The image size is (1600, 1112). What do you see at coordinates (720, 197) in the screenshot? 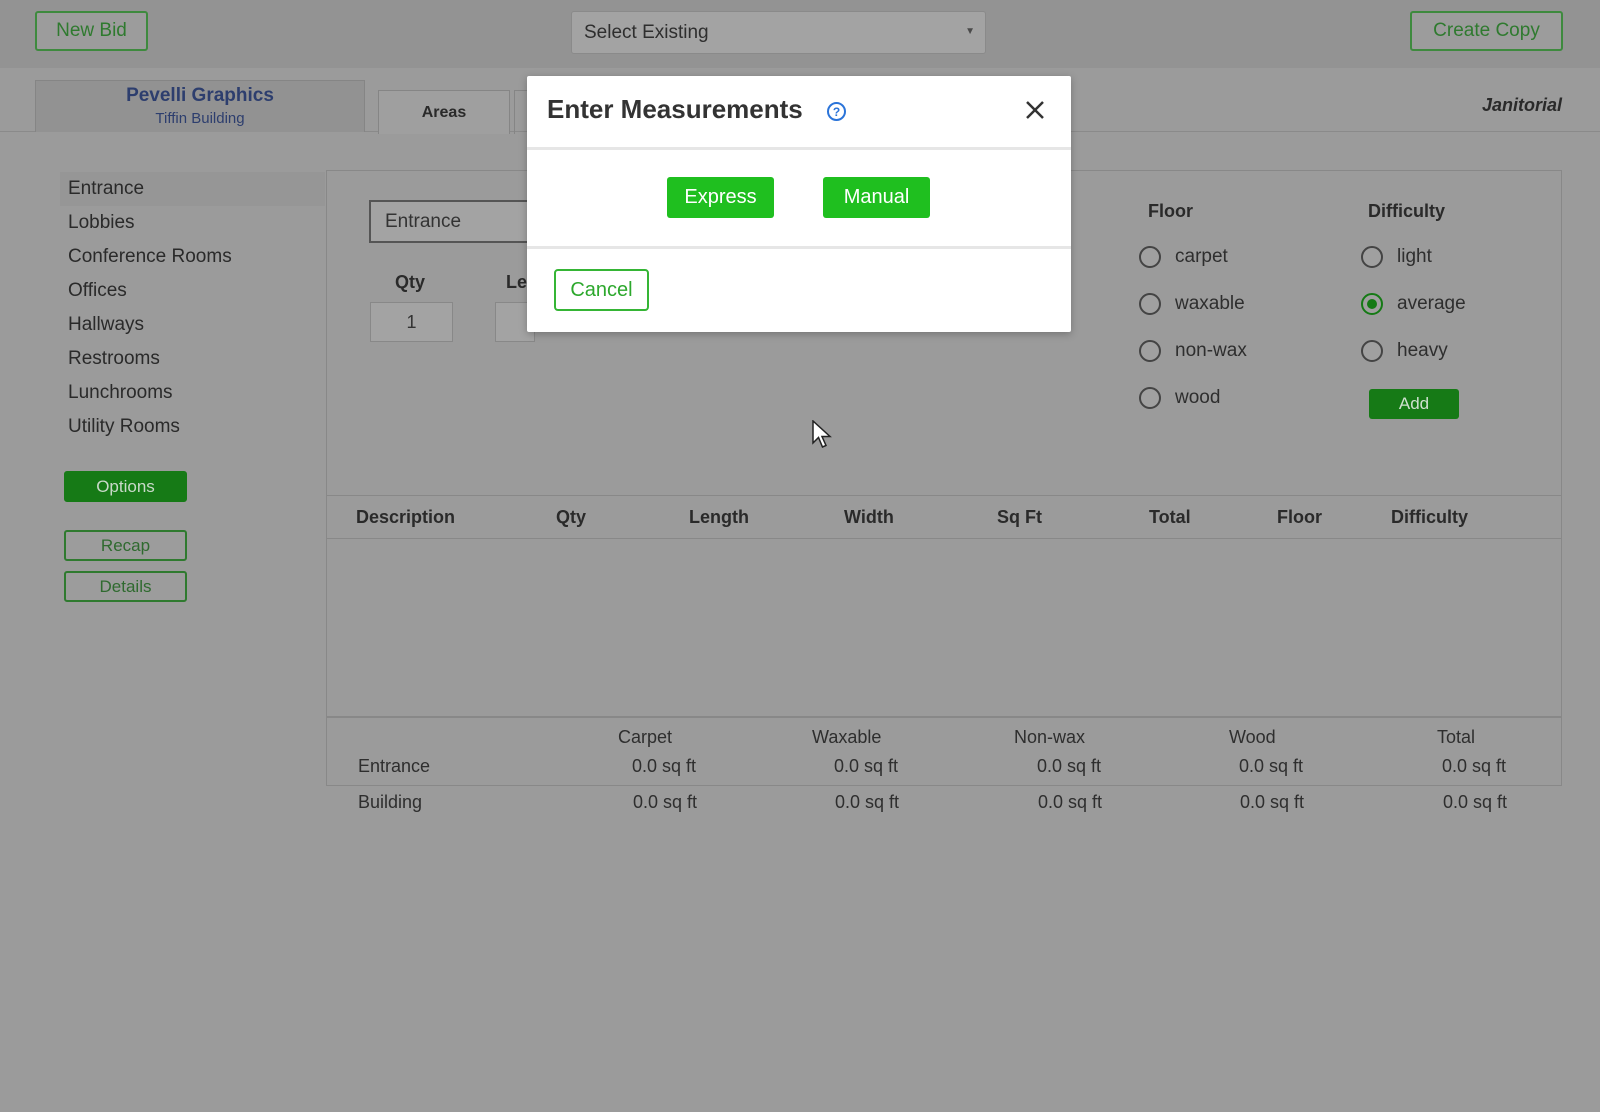
I see `express-button: Express` at bounding box center [720, 197].